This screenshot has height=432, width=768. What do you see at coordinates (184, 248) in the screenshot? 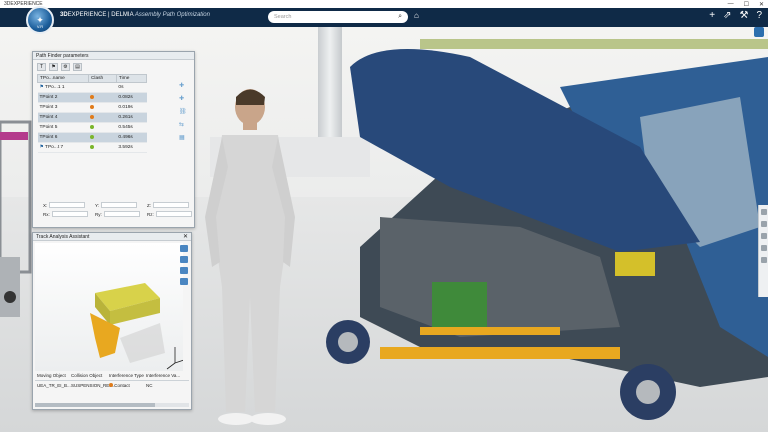
I see `analysis-run-icon` at bounding box center [184, 248].